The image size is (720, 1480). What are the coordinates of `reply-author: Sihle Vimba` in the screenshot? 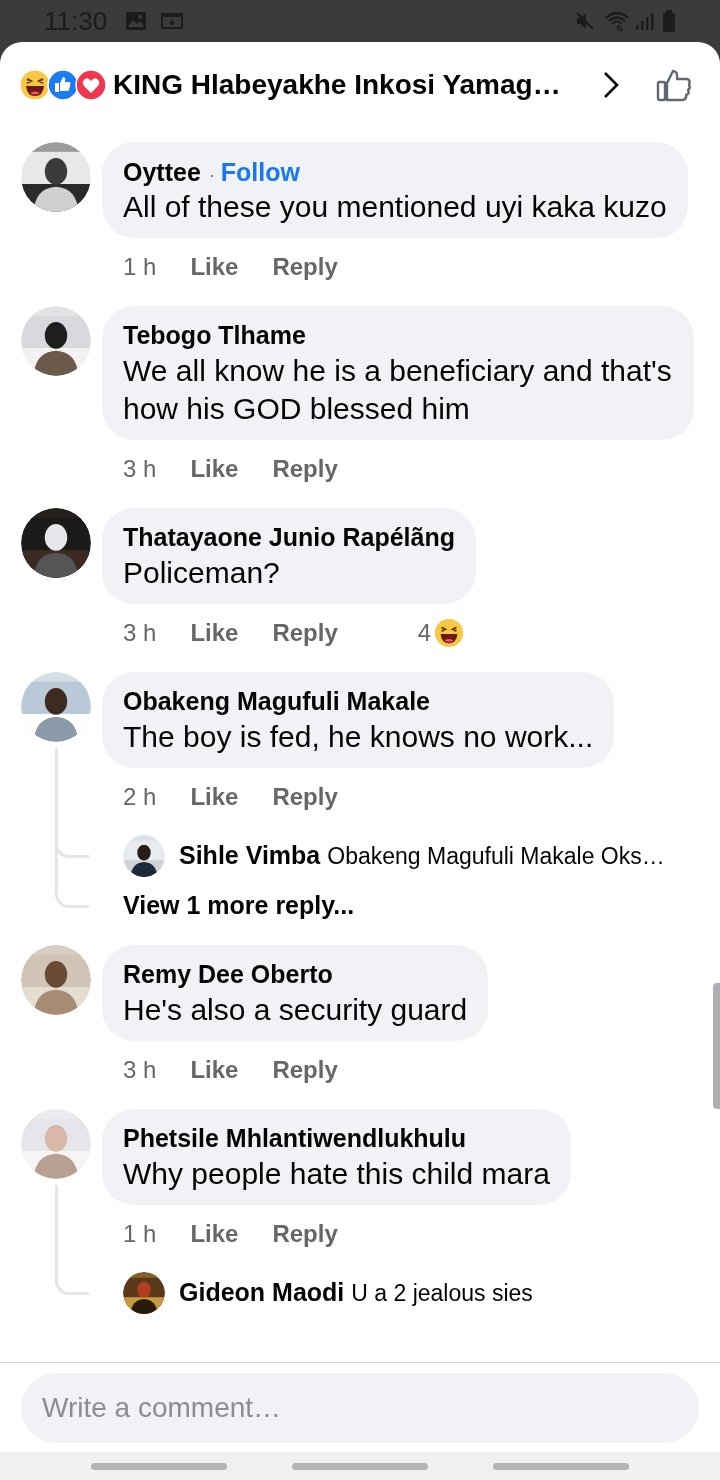 It's located at (250, 856).